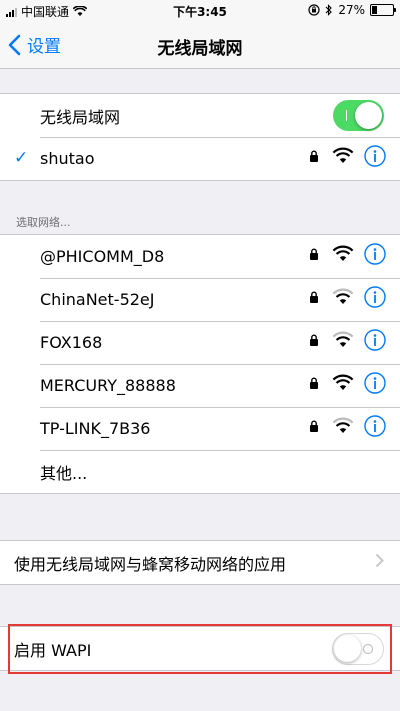 The image size is (400, 711). I want to click on network-name: TP-LINK_7B36, so click(95, 428).